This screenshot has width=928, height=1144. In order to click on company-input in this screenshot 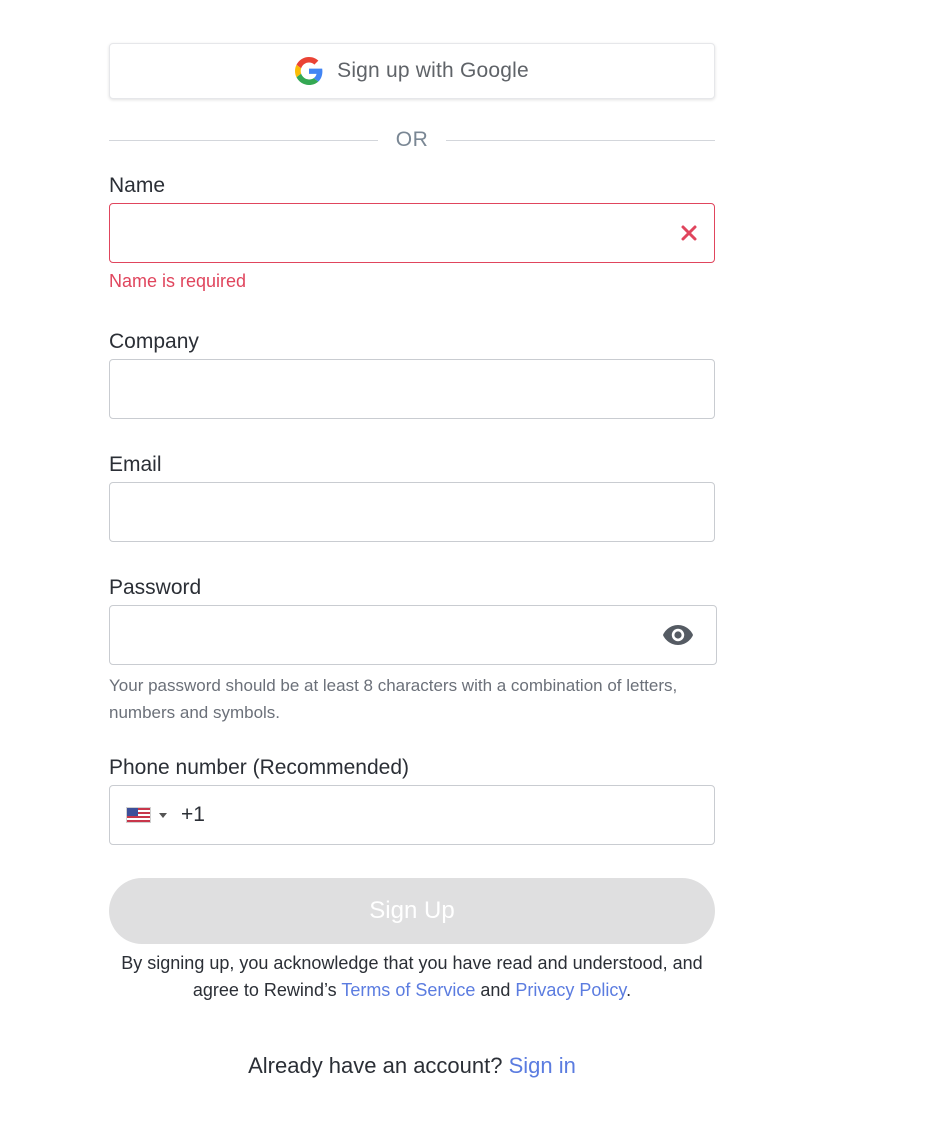, I will do `click(412, 389)`.